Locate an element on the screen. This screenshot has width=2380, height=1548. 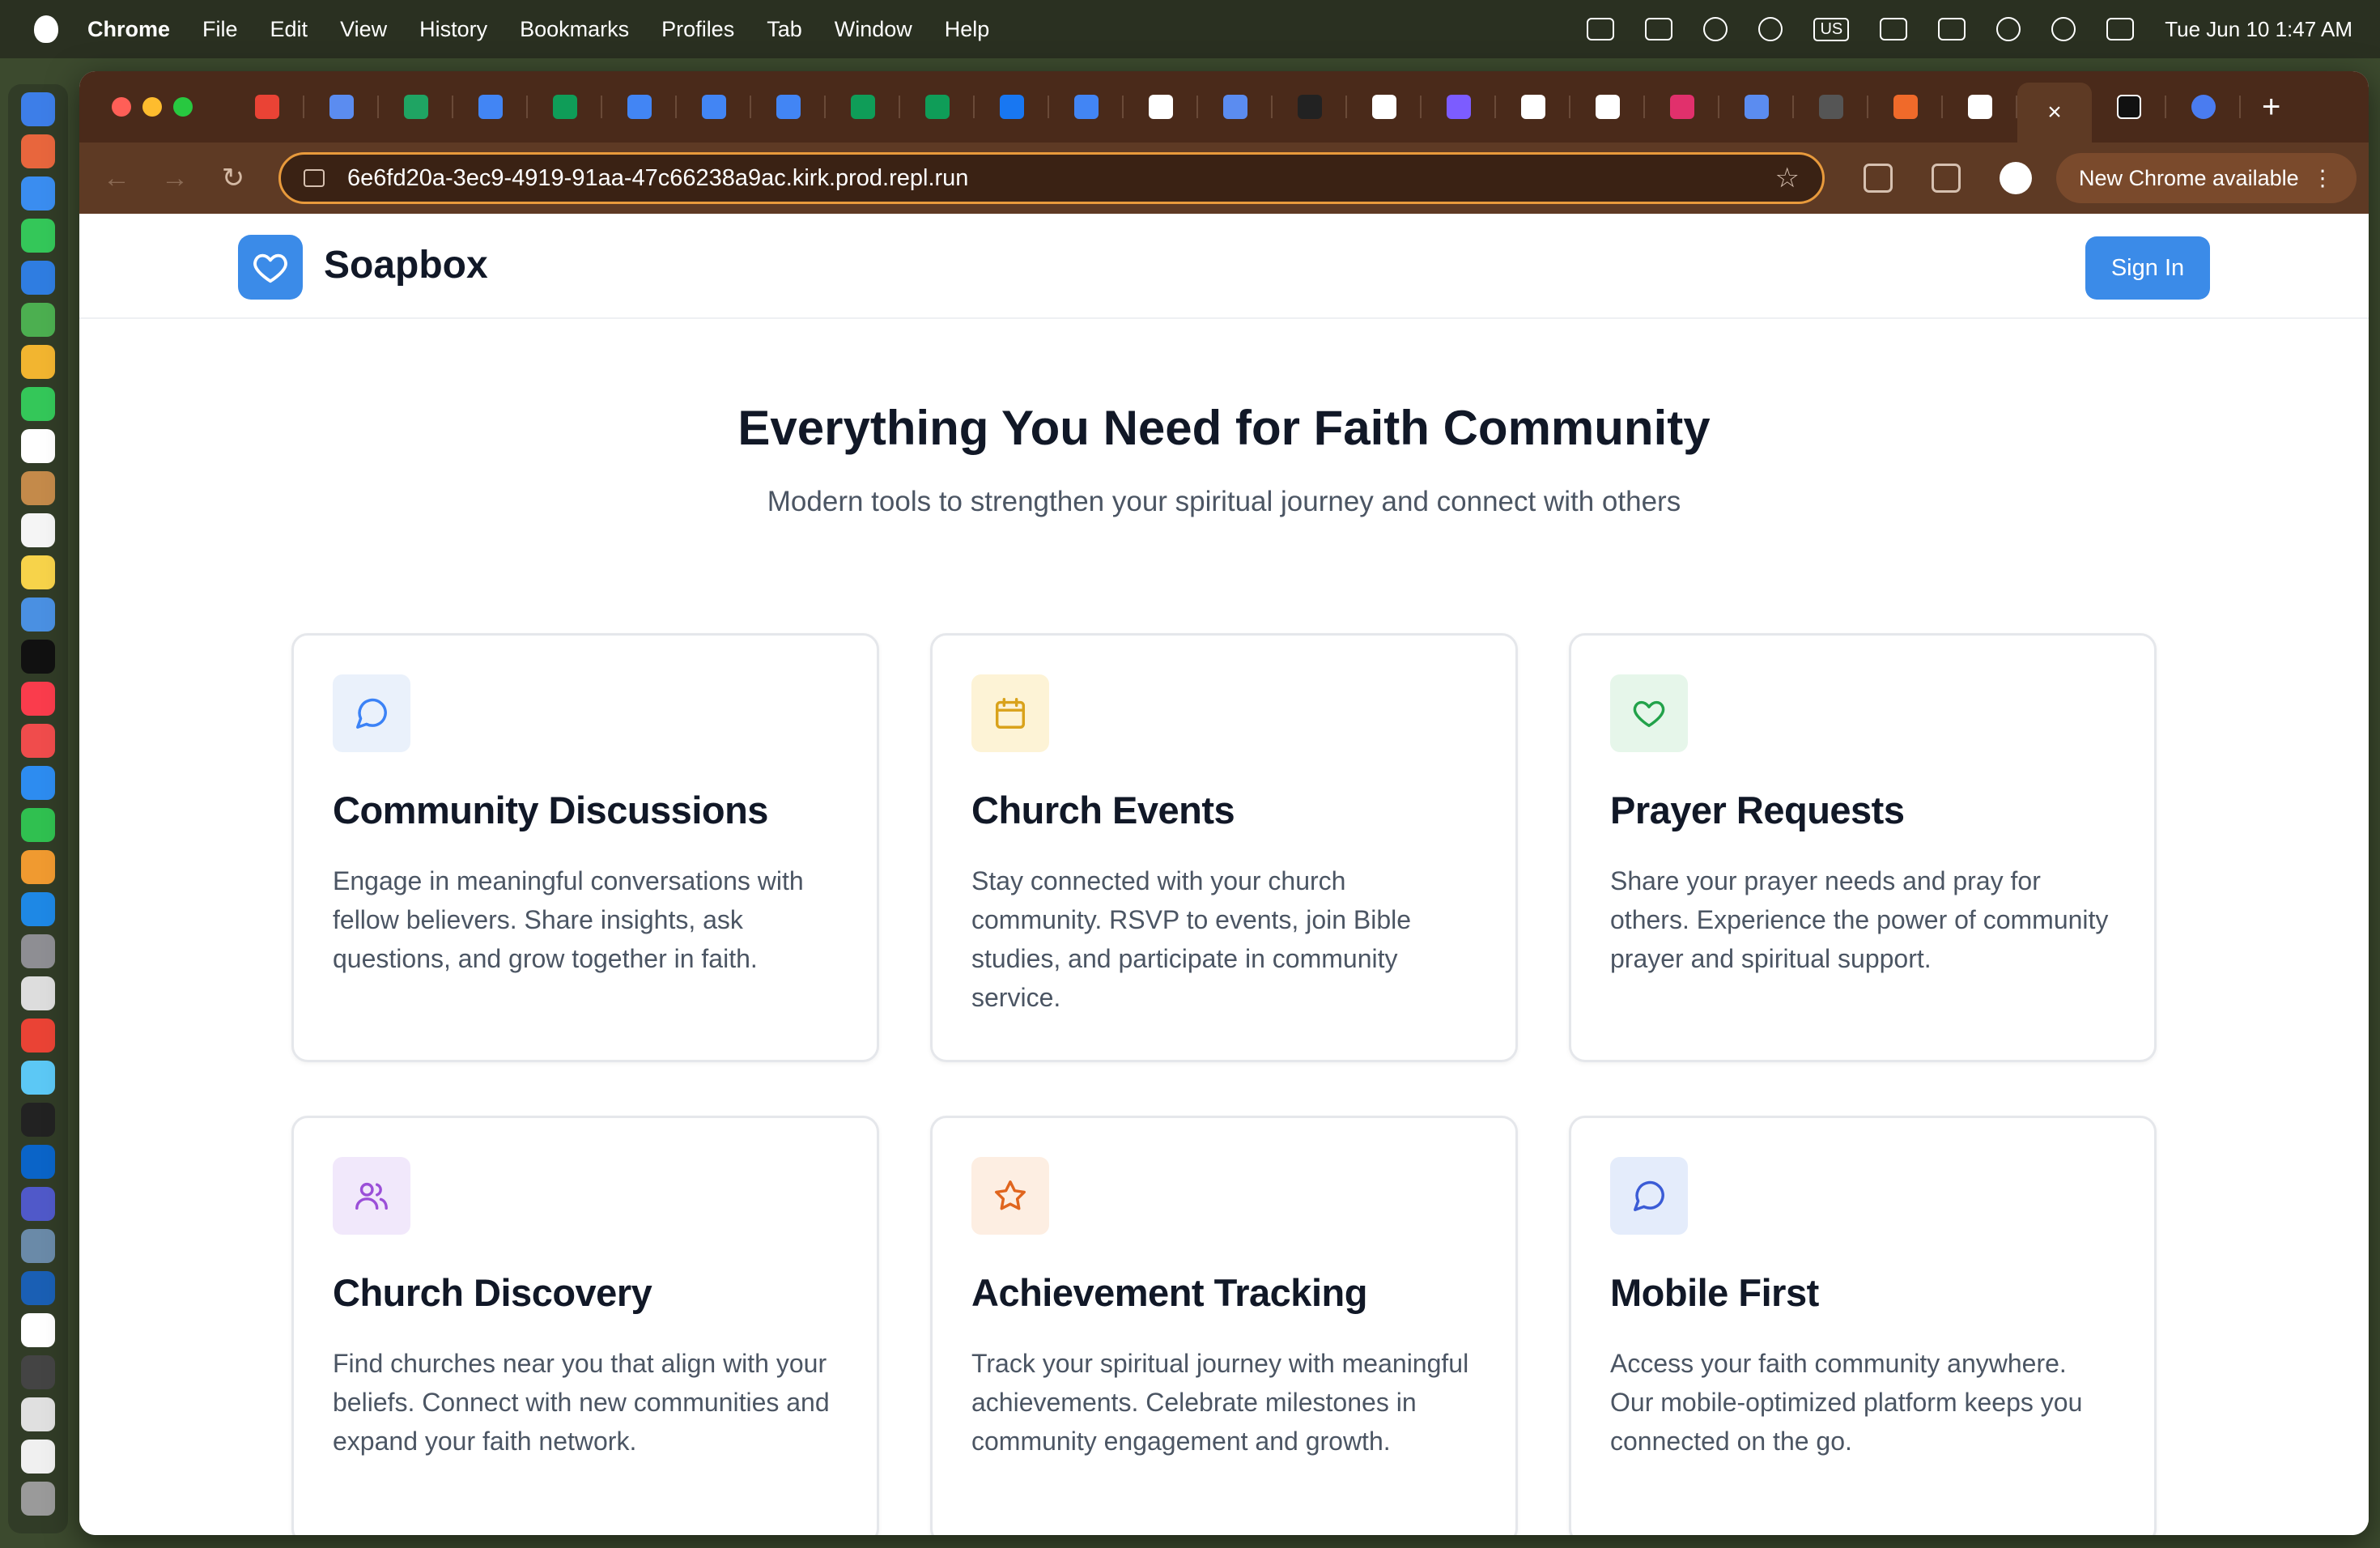
control-center-icon is located at coordinates (2120, 29).